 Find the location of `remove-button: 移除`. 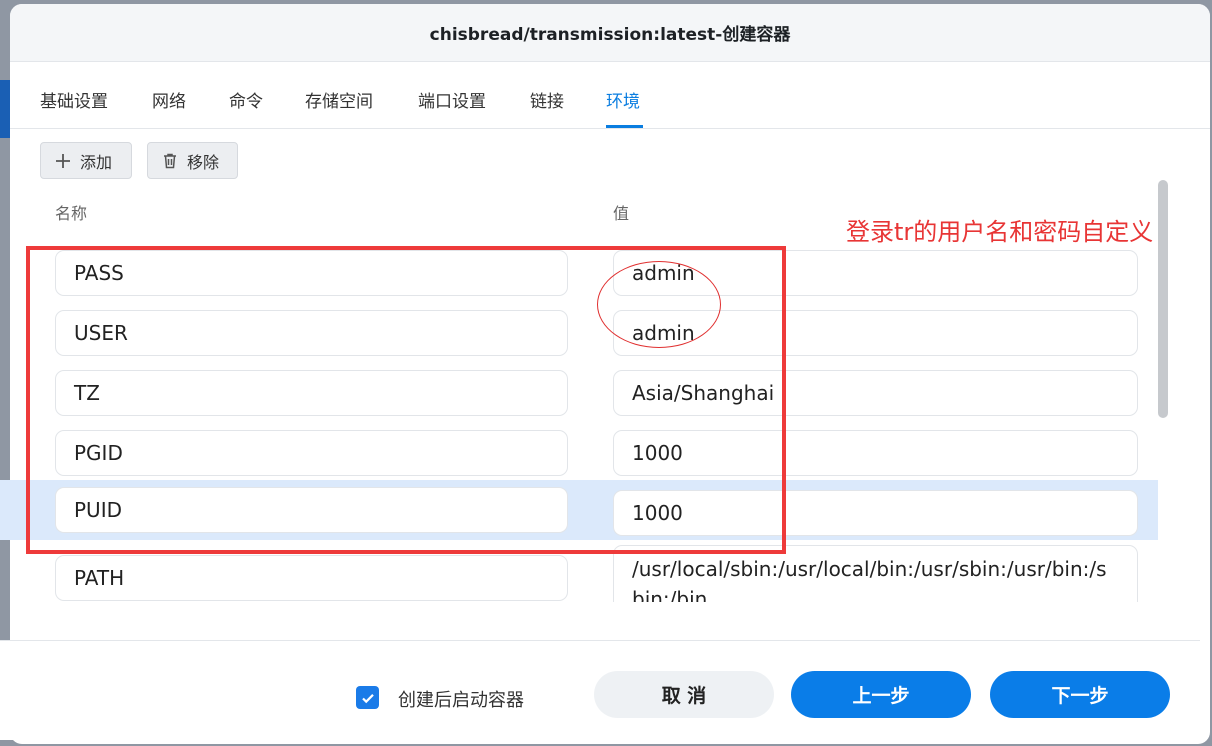

remove-button: 移除 is located at coordinates (192, 160).